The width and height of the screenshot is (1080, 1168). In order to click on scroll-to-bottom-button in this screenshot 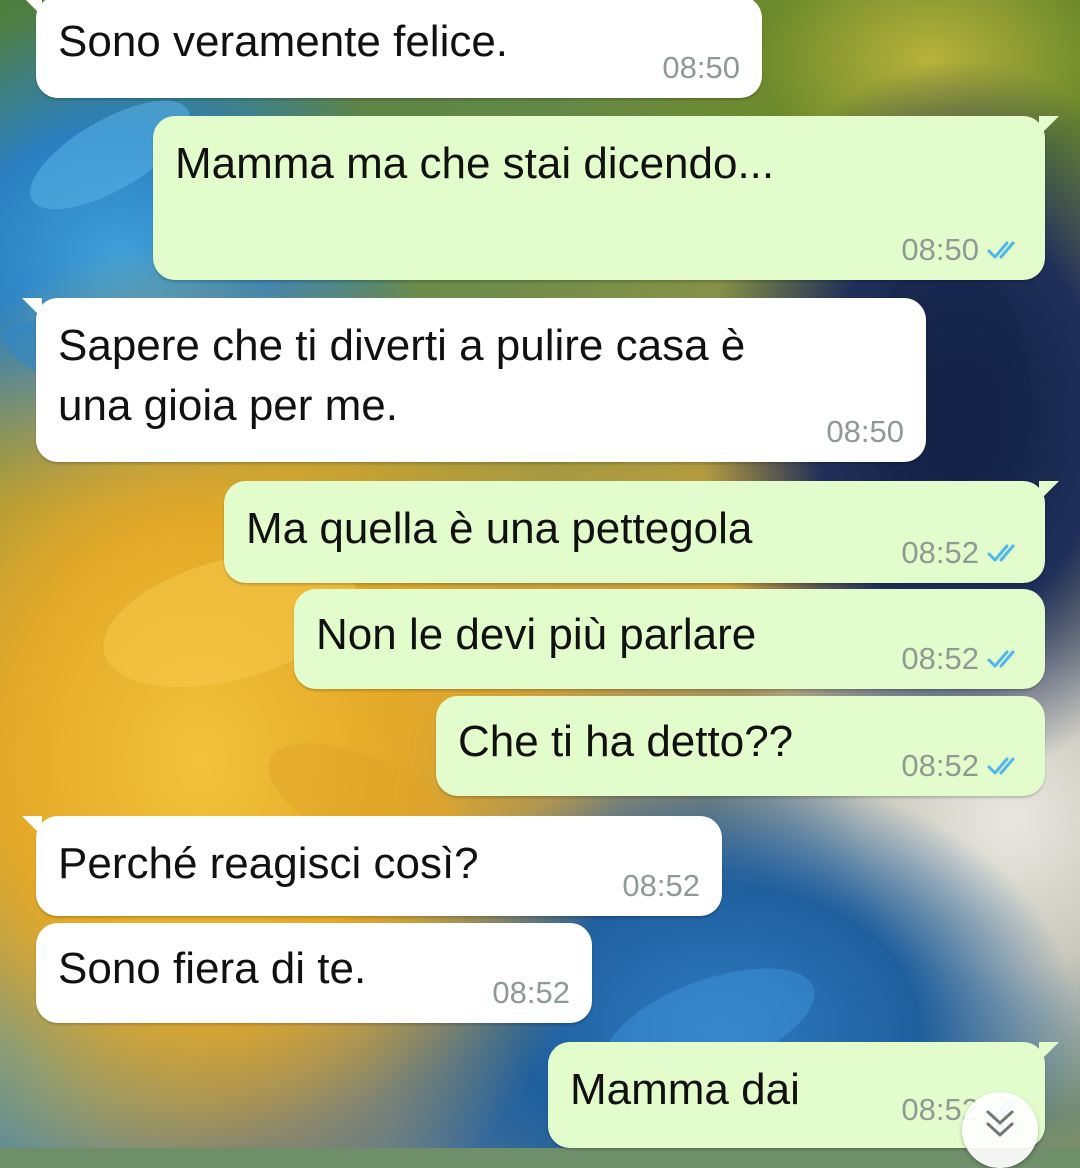, I will do `click(1000, 1130)`.